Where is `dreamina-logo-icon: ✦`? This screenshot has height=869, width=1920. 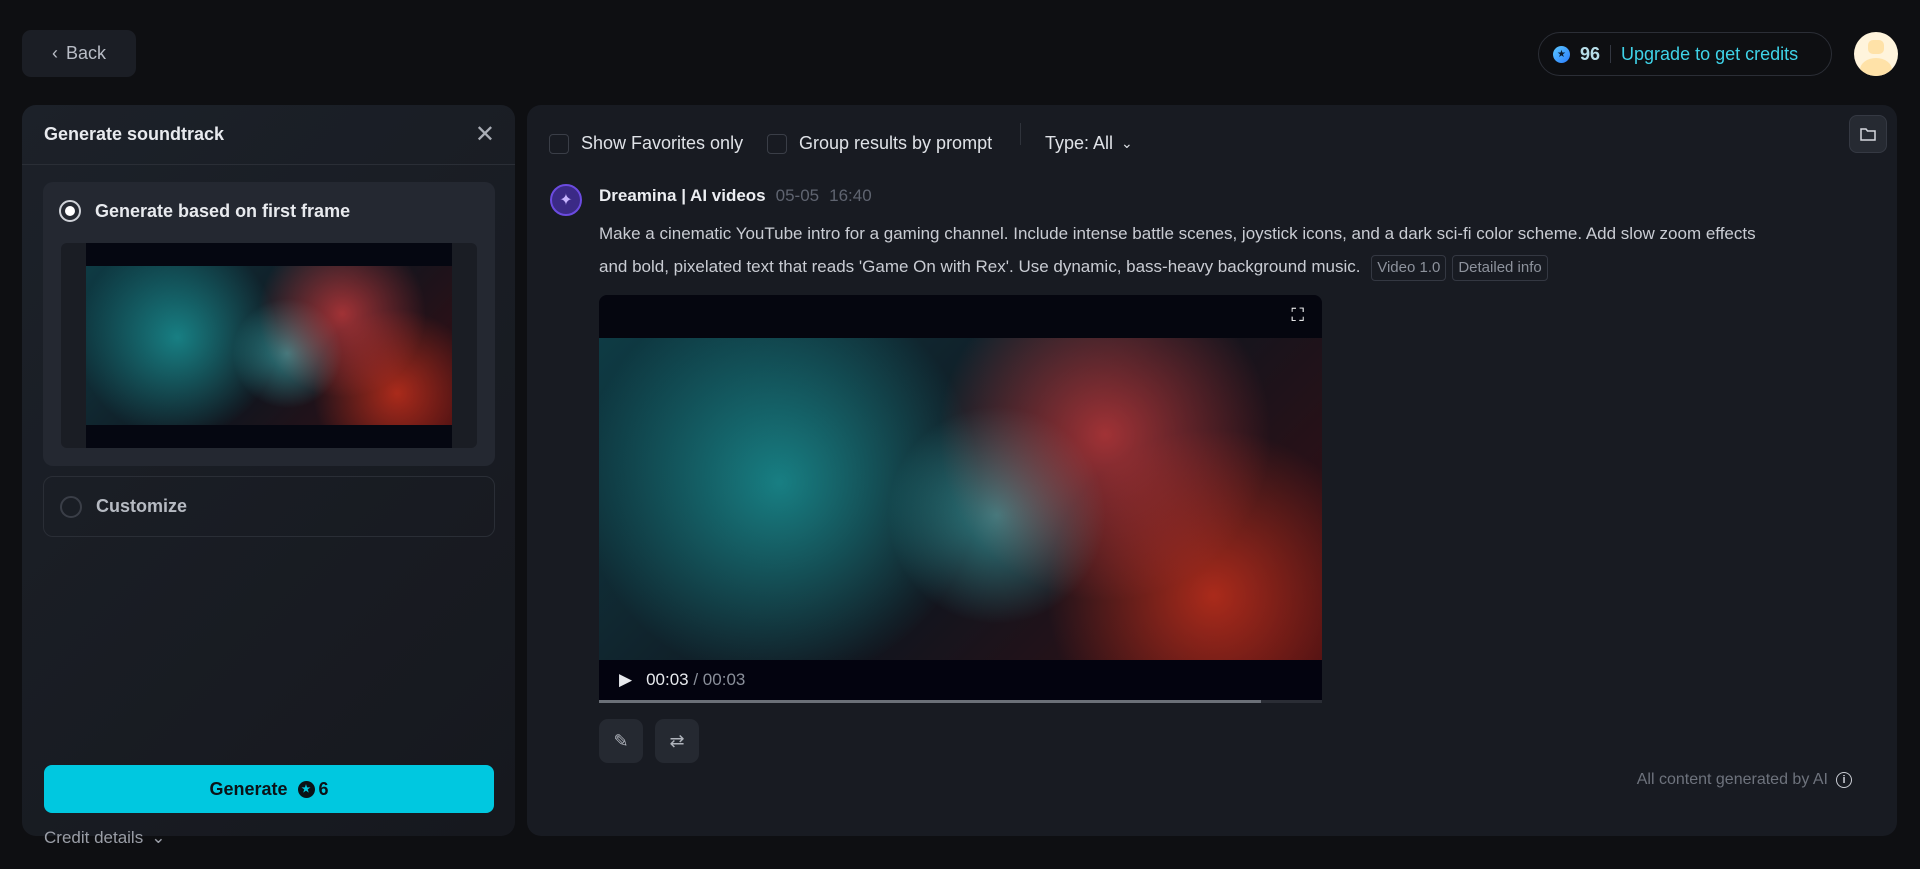 dreamina-logo-icon: ✦ is located at coordinates (566, 200).